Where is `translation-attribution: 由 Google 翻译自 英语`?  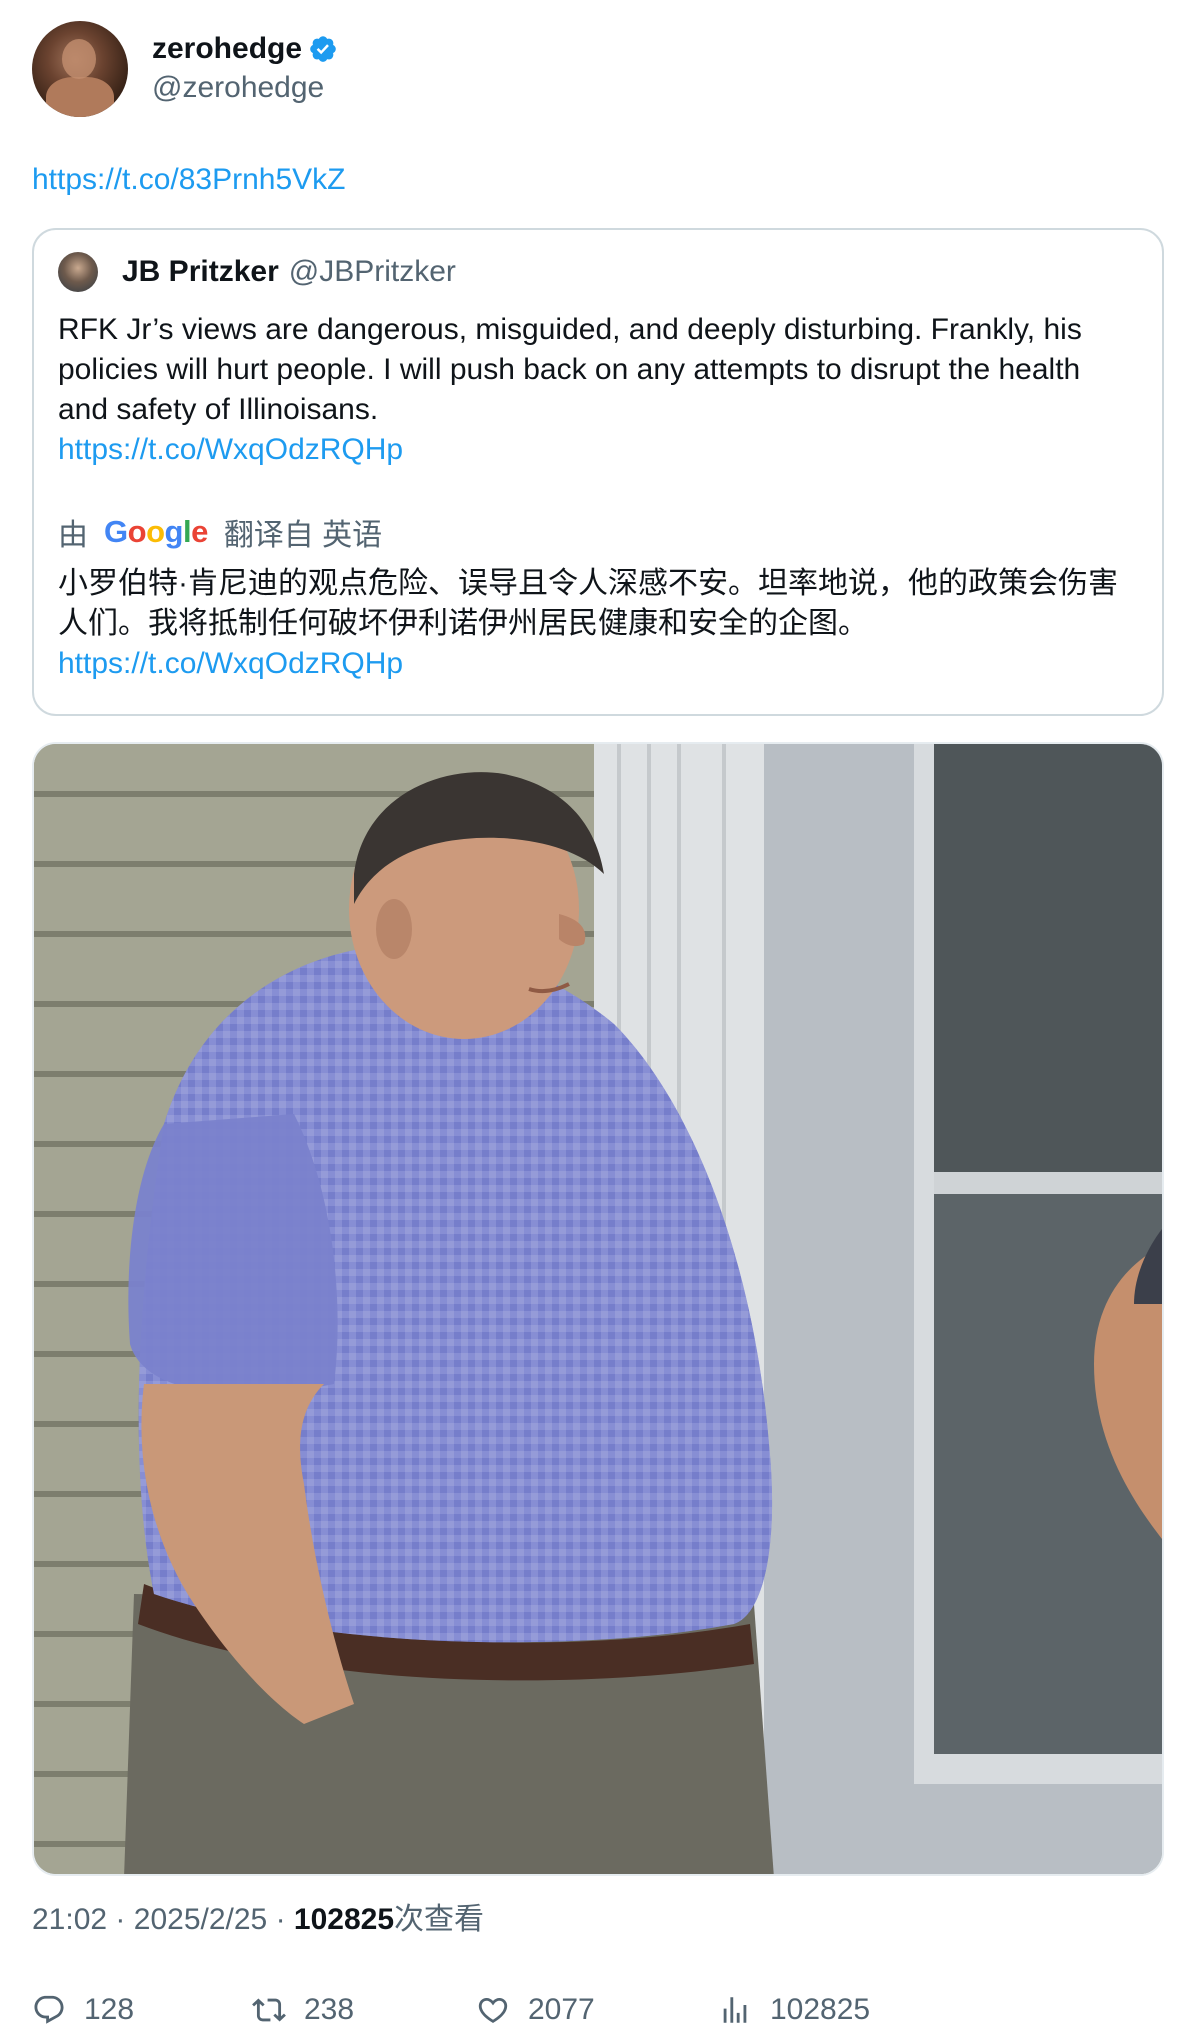
translation-attribution: 由 Google 翻译自 英语 is located at coordinates (598, 532).